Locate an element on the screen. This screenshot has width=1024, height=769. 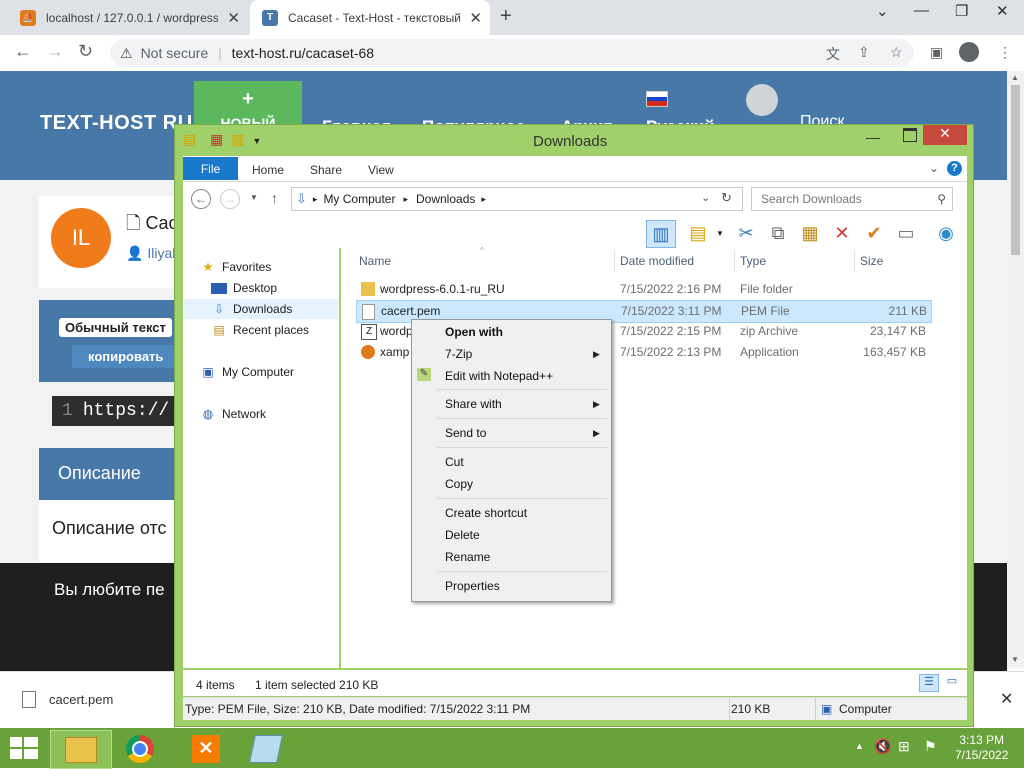
scroll-up-icon: ▲ is located at coordinates (1015, 77).